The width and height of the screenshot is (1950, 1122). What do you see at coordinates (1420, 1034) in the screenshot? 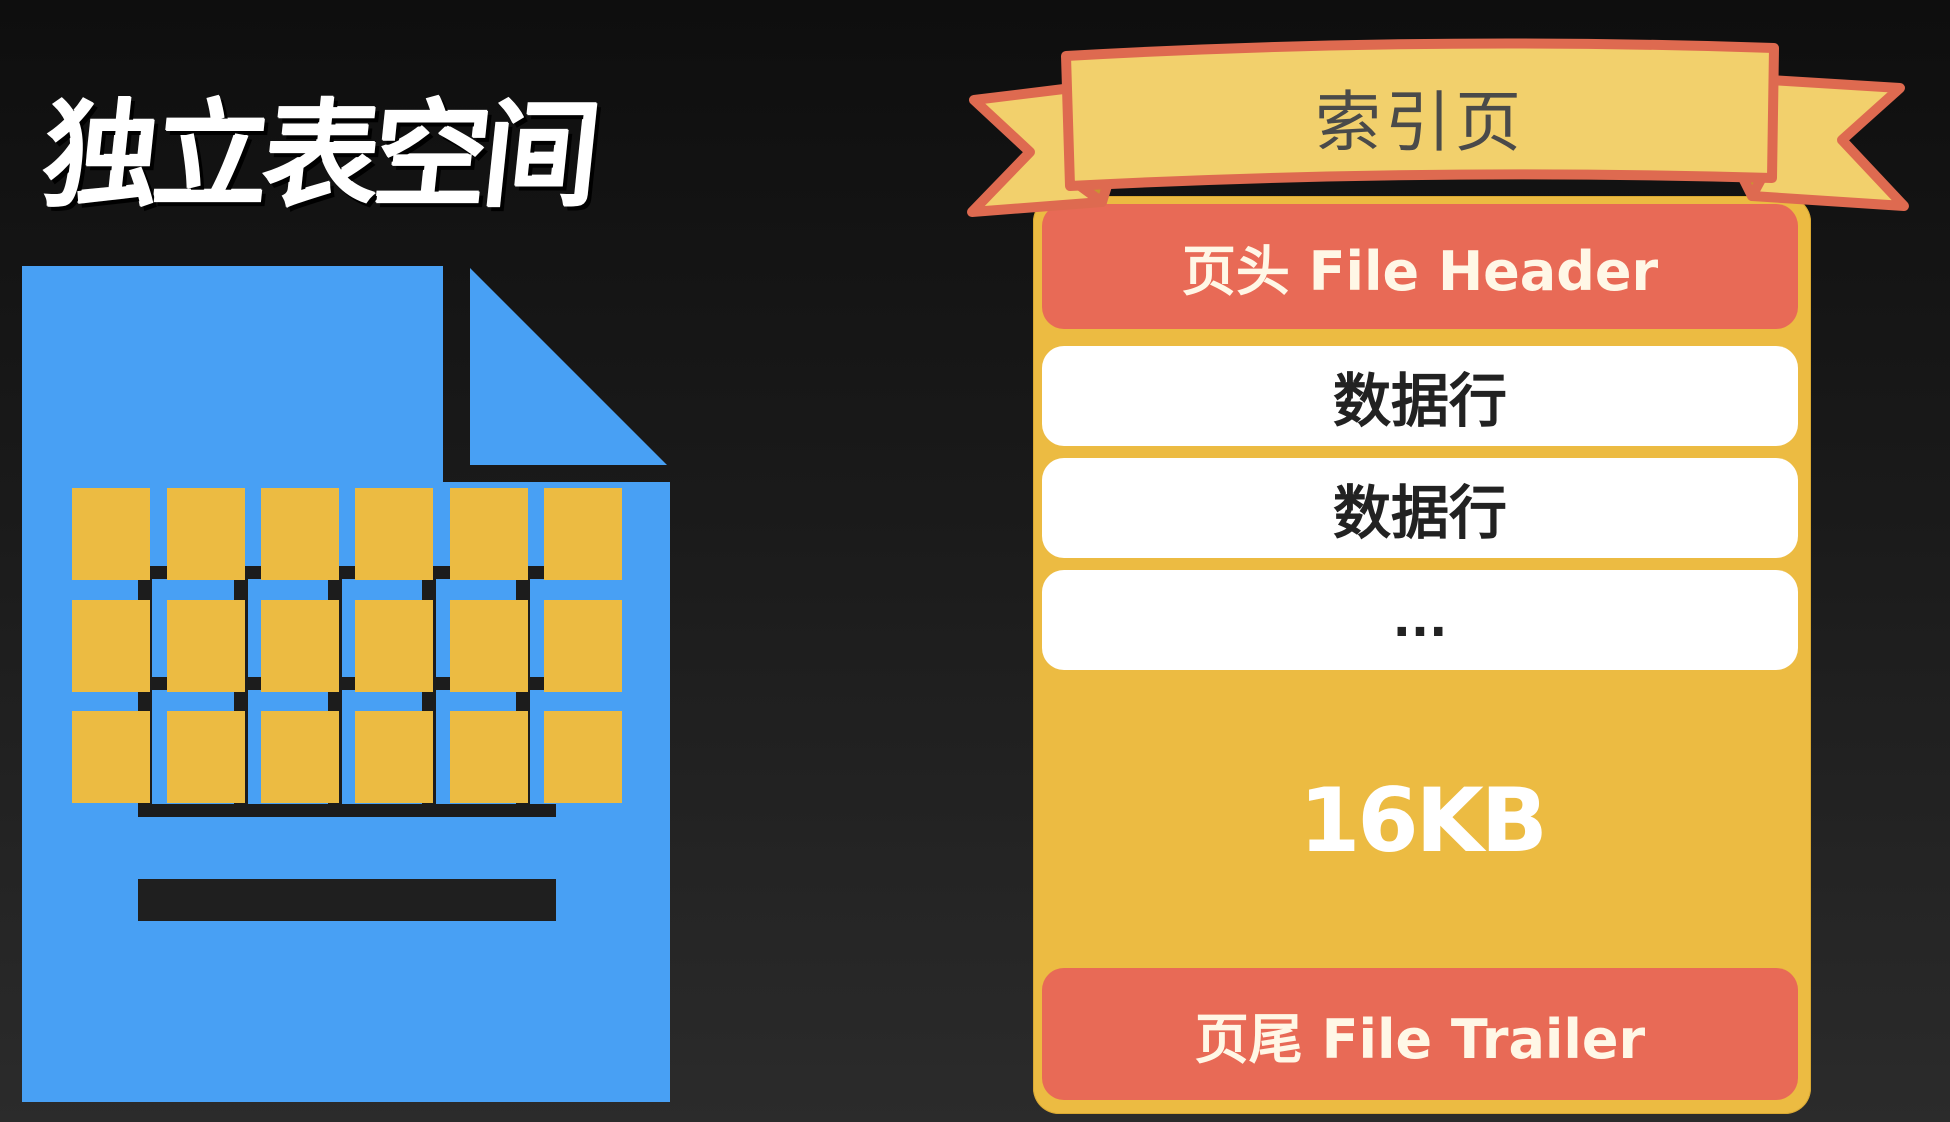
I see `page-trailer-row: 页尾 File Trailer` at bounding box center [1420, 1034].